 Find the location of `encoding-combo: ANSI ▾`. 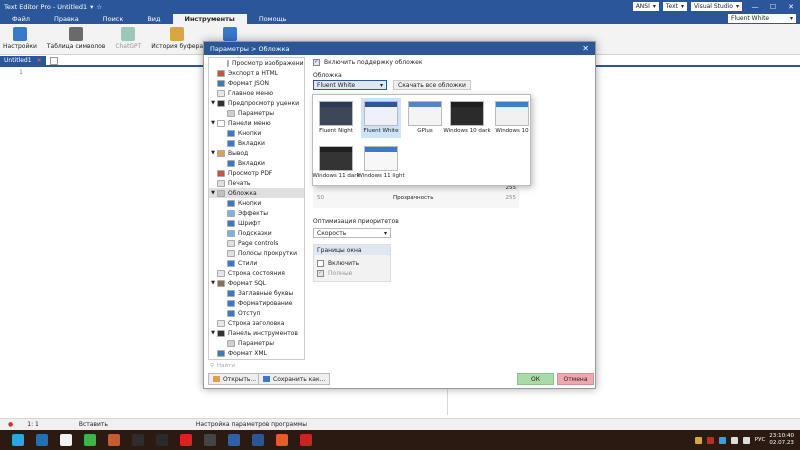

encoding-combo: ANSI ▾ is located at coordinates (645, 6).